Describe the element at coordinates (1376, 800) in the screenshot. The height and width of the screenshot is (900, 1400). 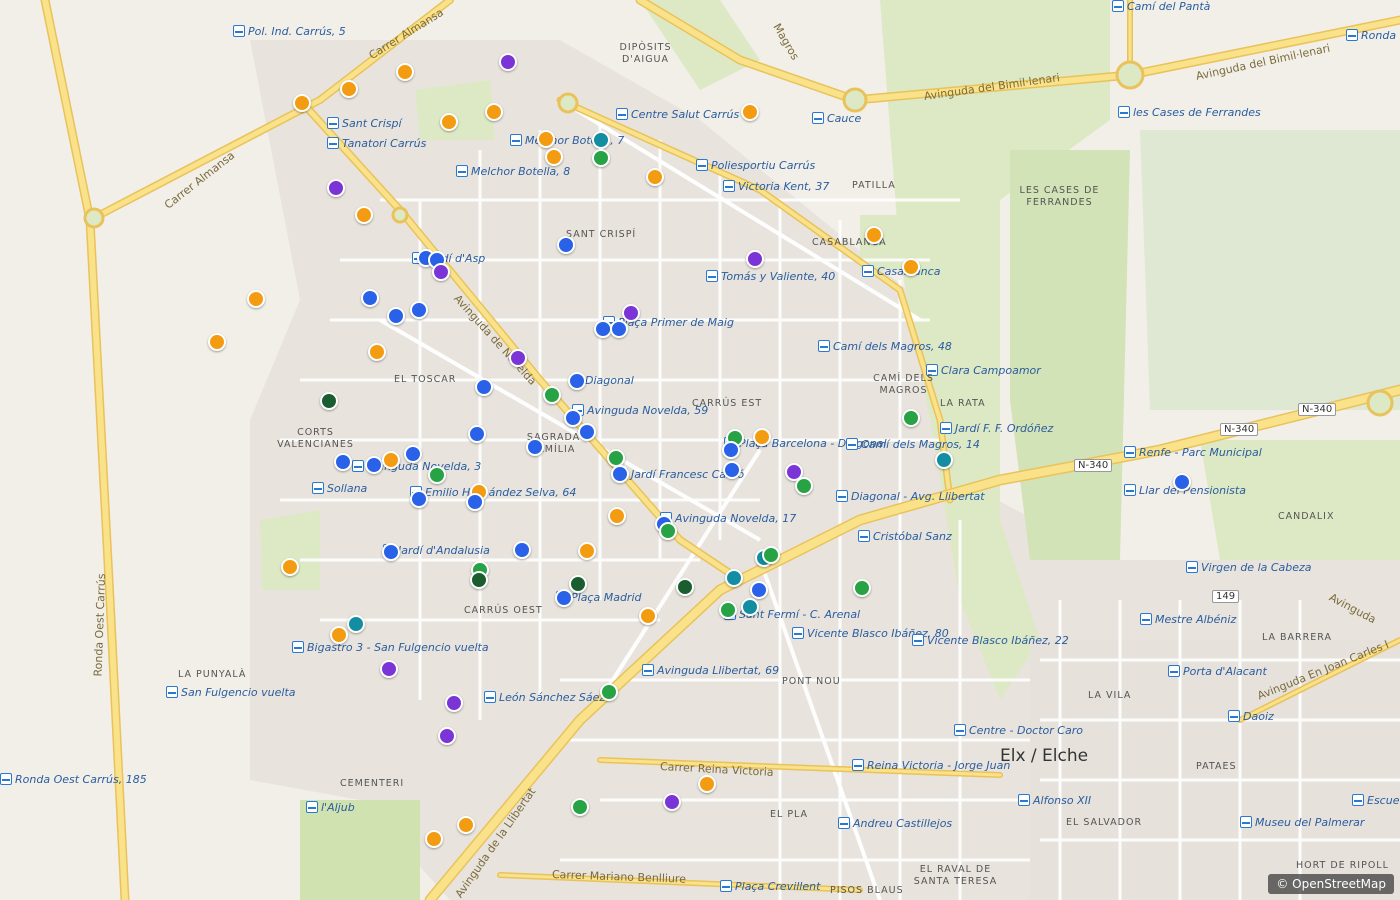
I see `bus-stop-label: Escuelas` at that location.